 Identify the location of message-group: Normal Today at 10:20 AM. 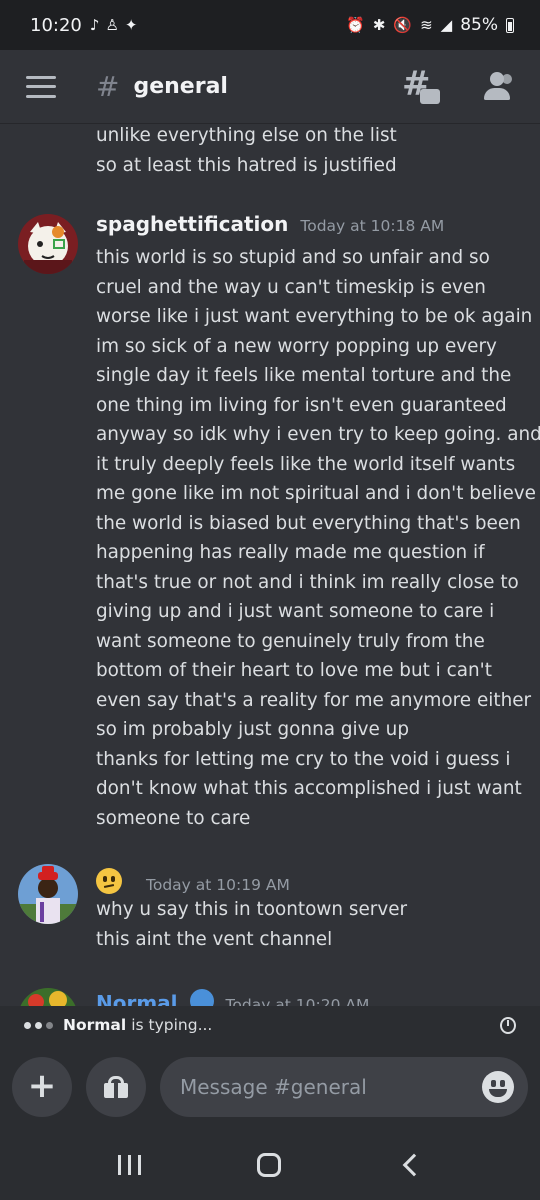
(270, 996).